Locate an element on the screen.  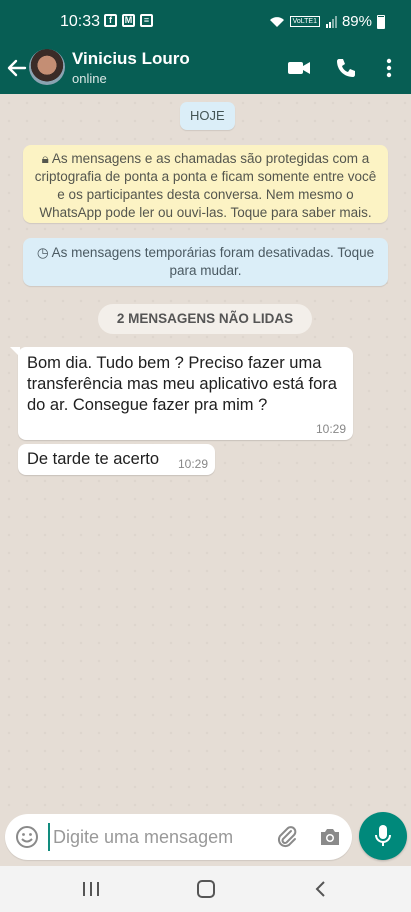
incoming-message: De tarde te acerto 10:29 is located at coordinates (116, 459).